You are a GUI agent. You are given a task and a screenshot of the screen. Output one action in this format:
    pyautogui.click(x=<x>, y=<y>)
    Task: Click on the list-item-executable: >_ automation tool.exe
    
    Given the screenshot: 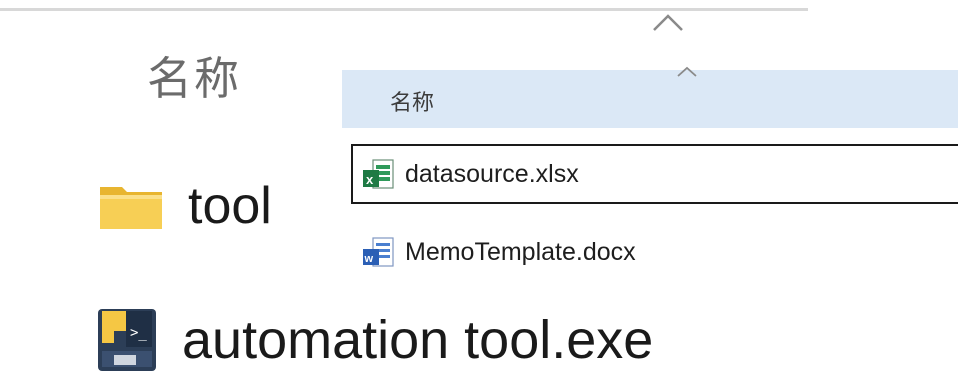 What is the action you would take?
    pyautogui.click(x=374, y=340)
    